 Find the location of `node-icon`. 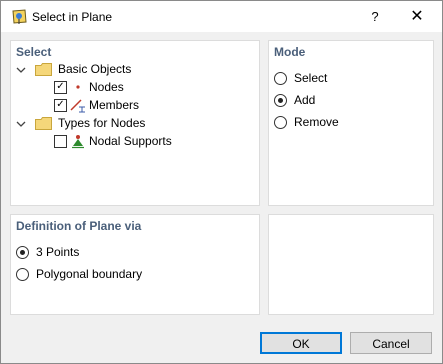

node-icon is located at coordinates (77, 87).